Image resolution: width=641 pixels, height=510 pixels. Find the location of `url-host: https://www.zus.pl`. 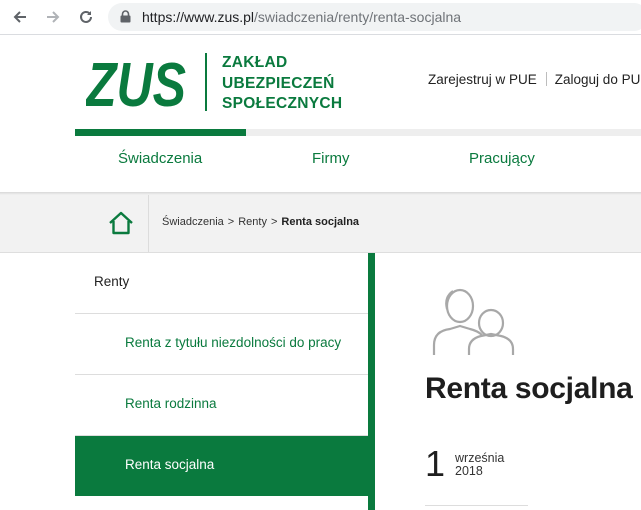

url-host: https://www.zus.pl is located at coordinates (198, 17).